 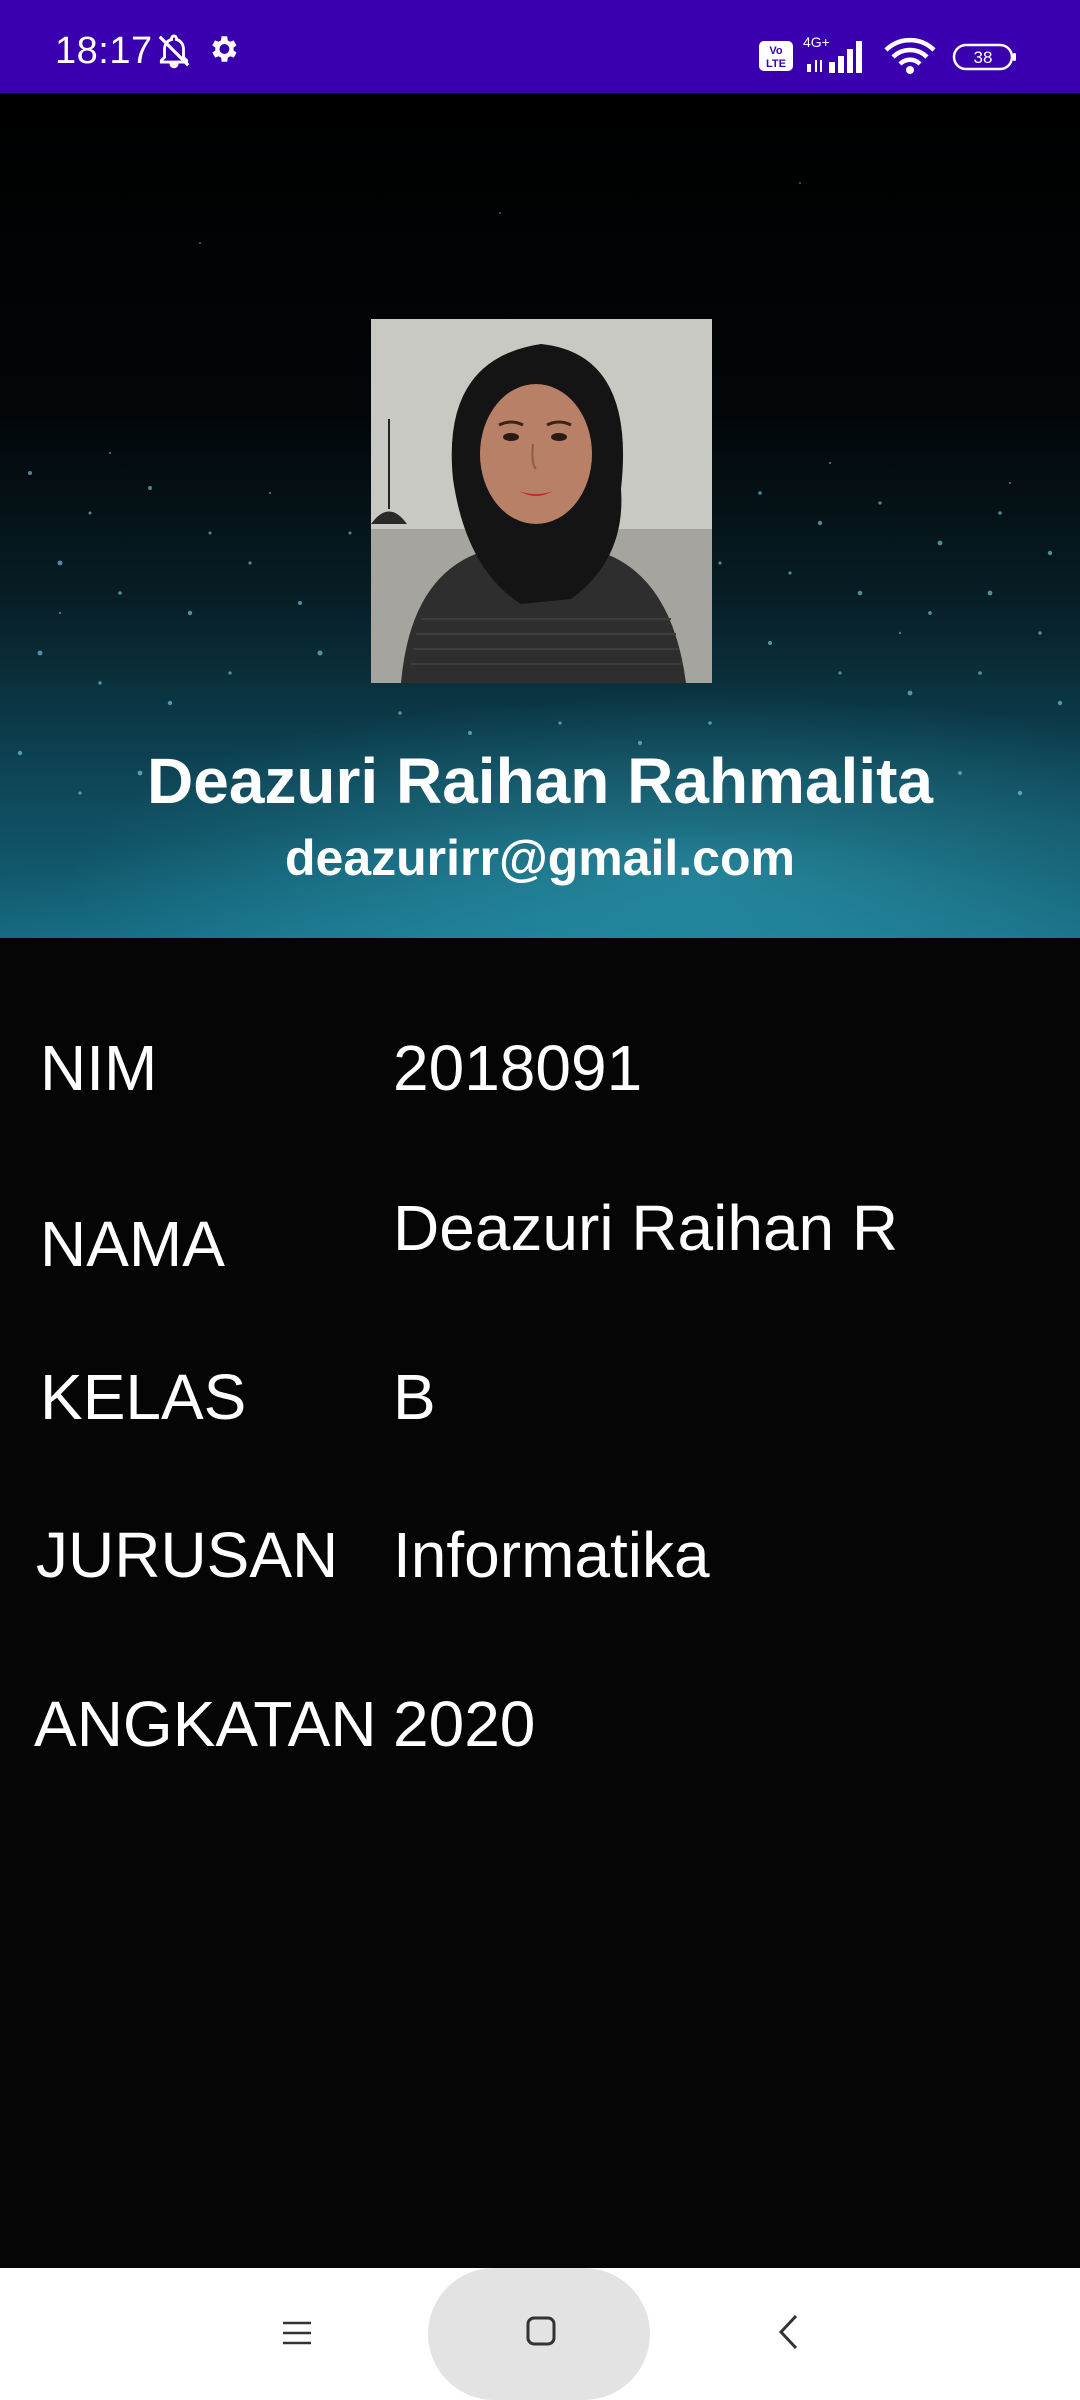 I want to click on status-time: 18:17, so click(x=104, y=51).